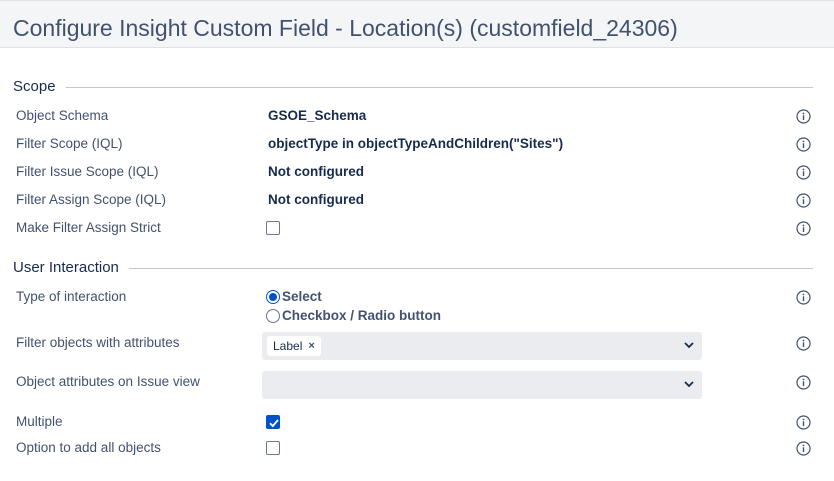 This screenshot has height=481, width=834. Describe the element at coordinates (273, 228) in the screenshot. I see `make-filter-assign-strict-checkbox` at that location.